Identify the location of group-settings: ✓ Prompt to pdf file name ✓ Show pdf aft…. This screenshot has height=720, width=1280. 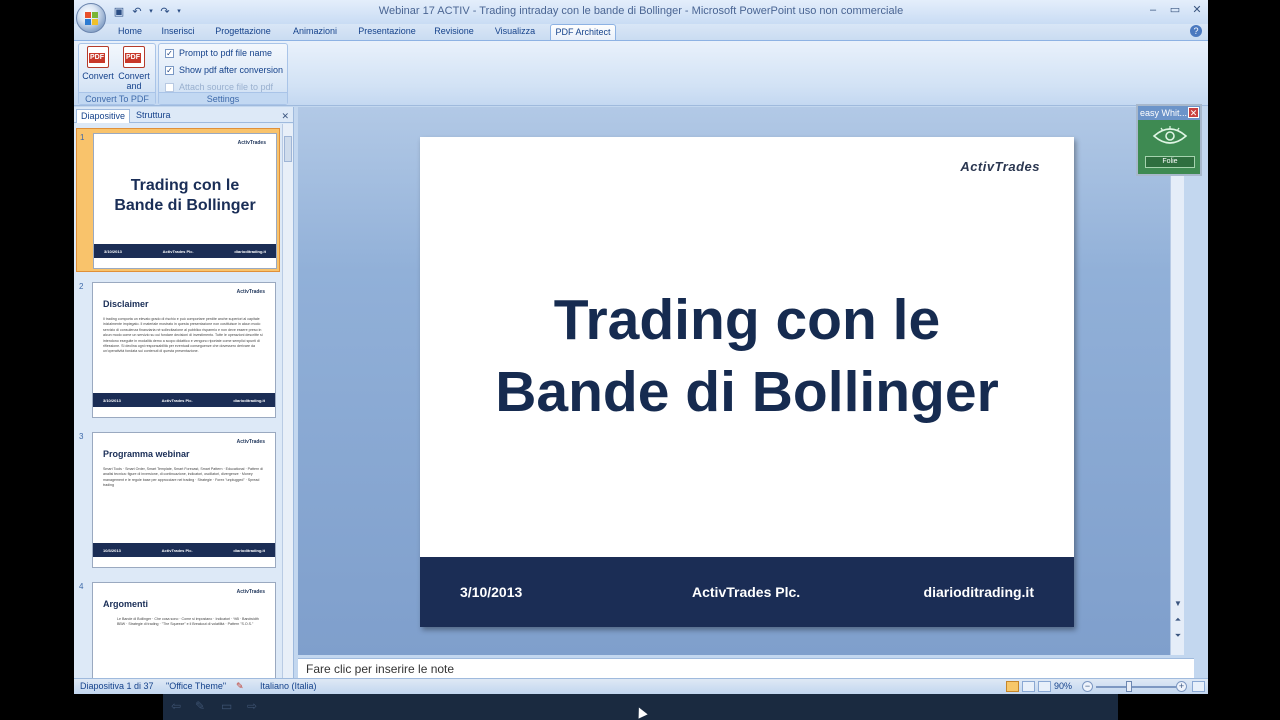
(223, 74).